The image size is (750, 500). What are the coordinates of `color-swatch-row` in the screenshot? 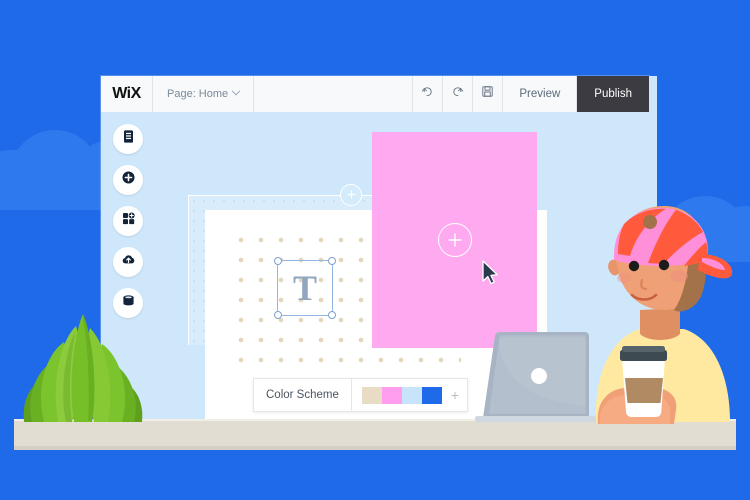 It's located at (397, 395).